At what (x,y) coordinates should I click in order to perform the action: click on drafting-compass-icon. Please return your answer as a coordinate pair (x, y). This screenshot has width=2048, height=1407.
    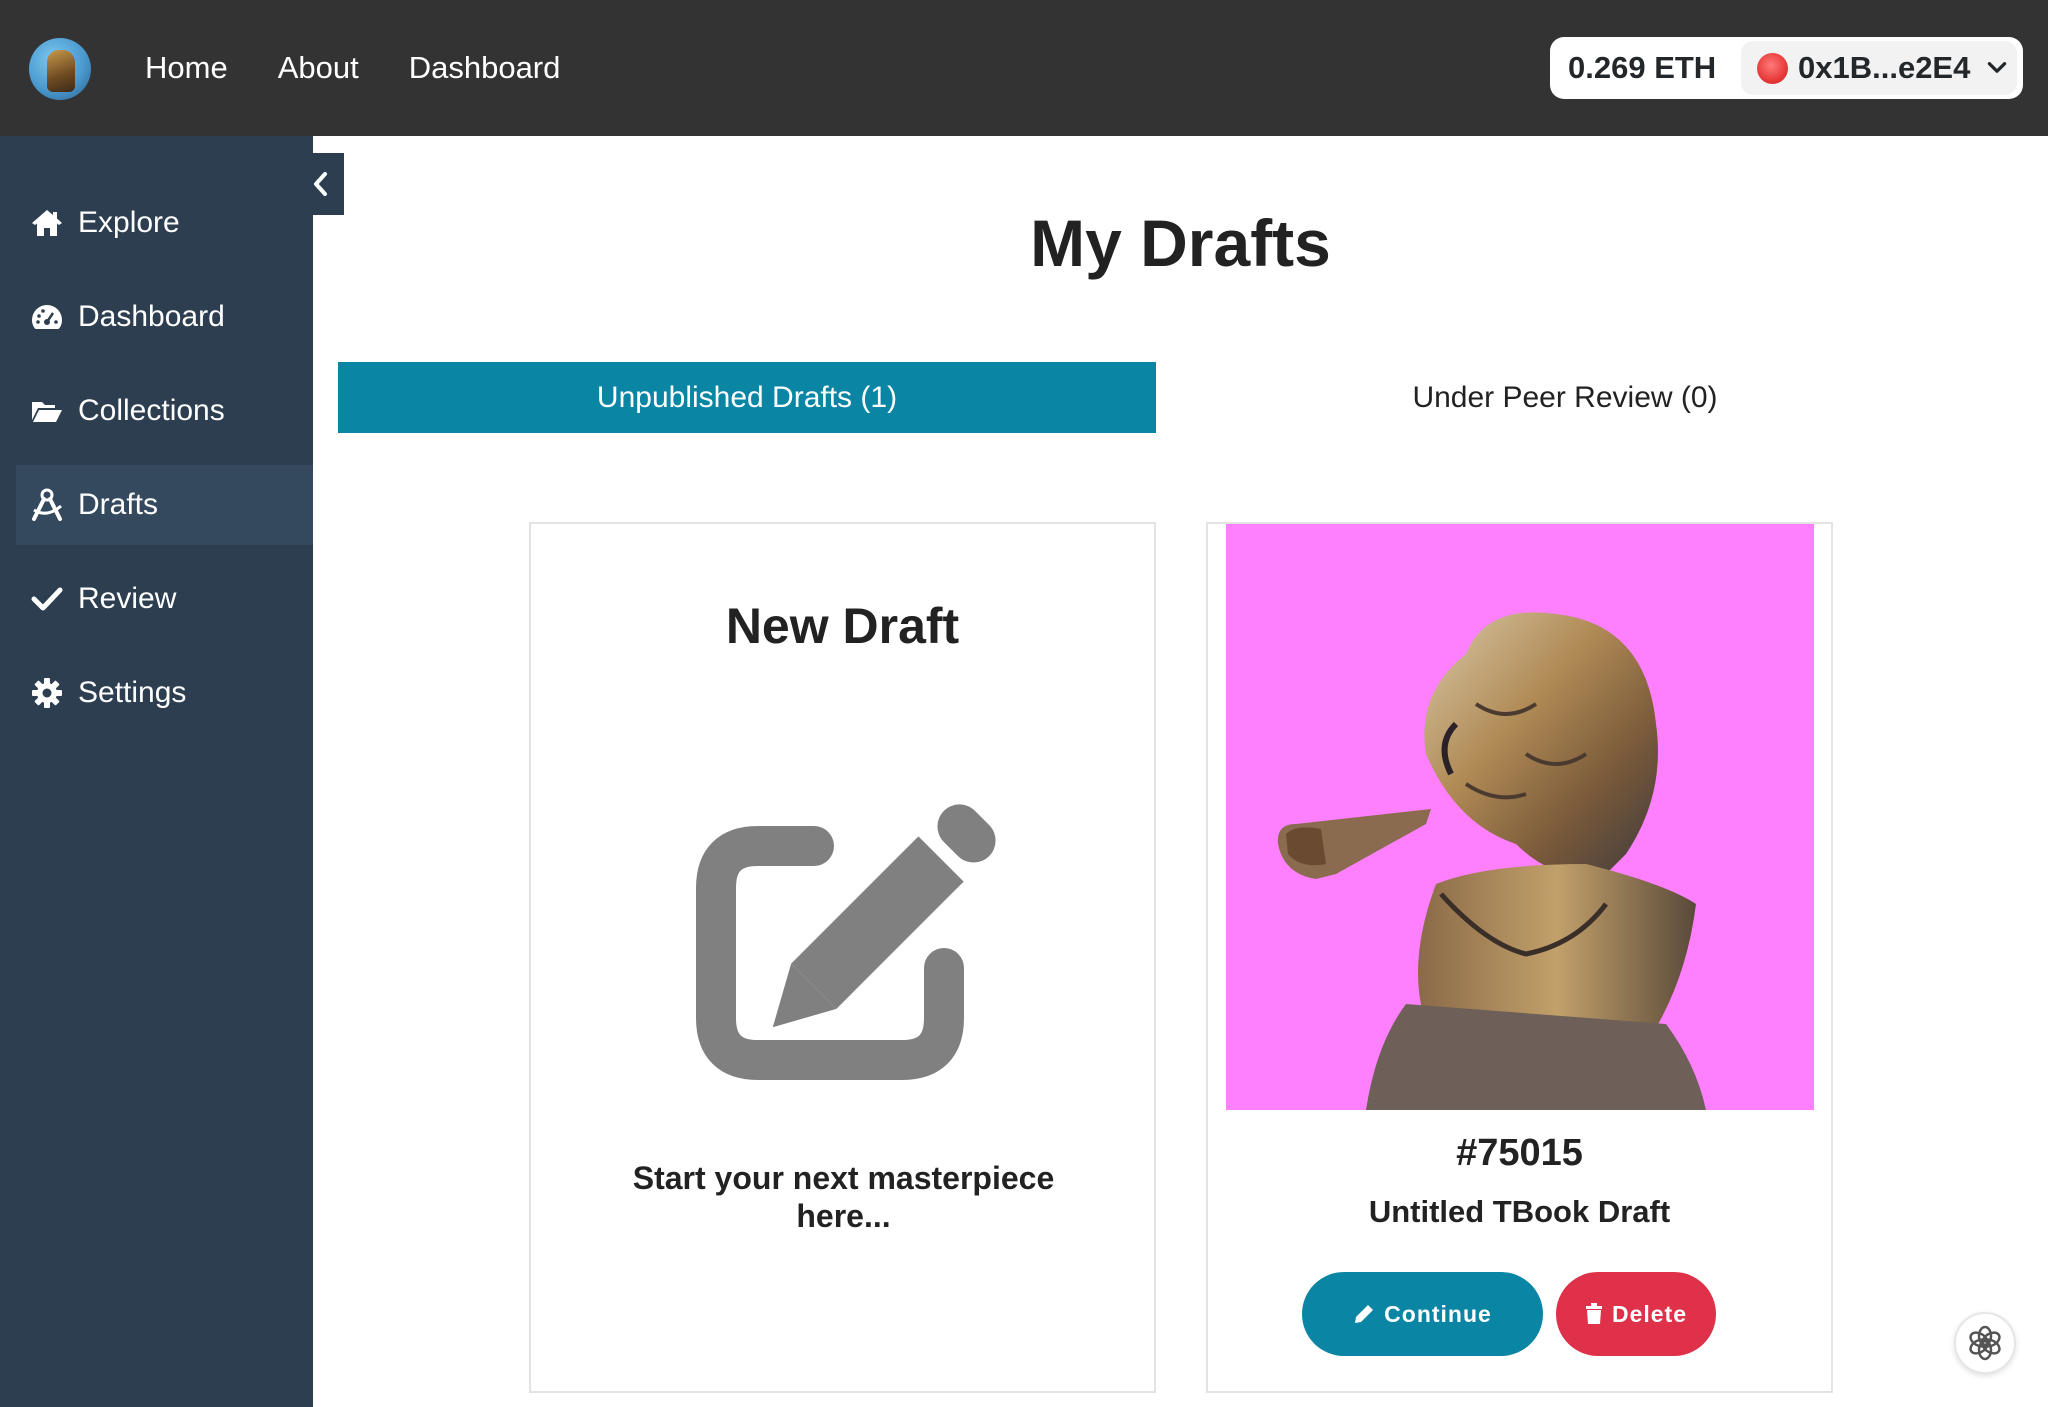
    Looking at the image, I should click on (47, 505).